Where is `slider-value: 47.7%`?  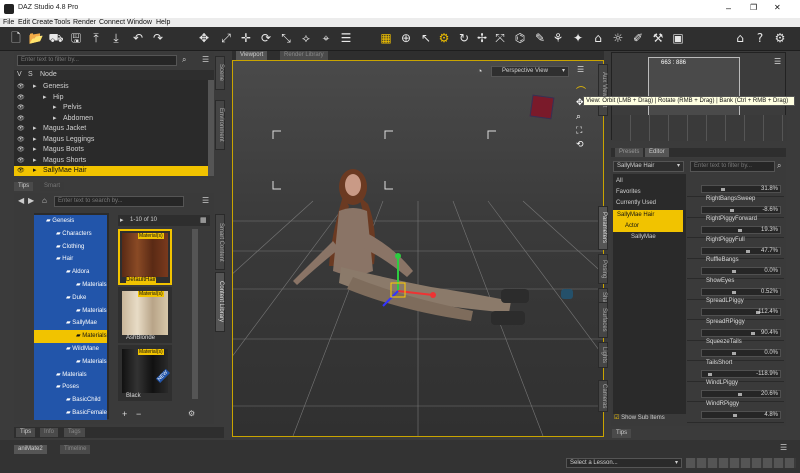
slider-value: 47.7% is located at coordinates (769, 251).